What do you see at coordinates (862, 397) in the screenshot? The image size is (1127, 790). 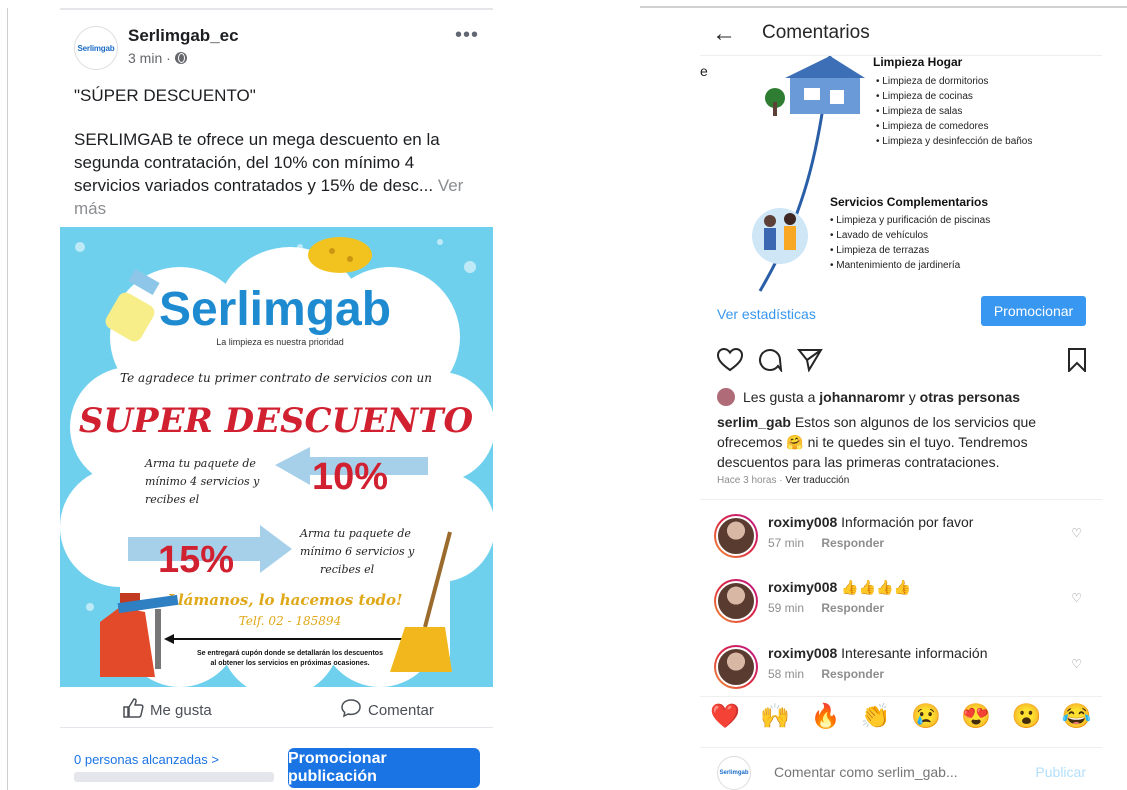 I see `likes-user: johannaromr` at bounding box center [862, 397].